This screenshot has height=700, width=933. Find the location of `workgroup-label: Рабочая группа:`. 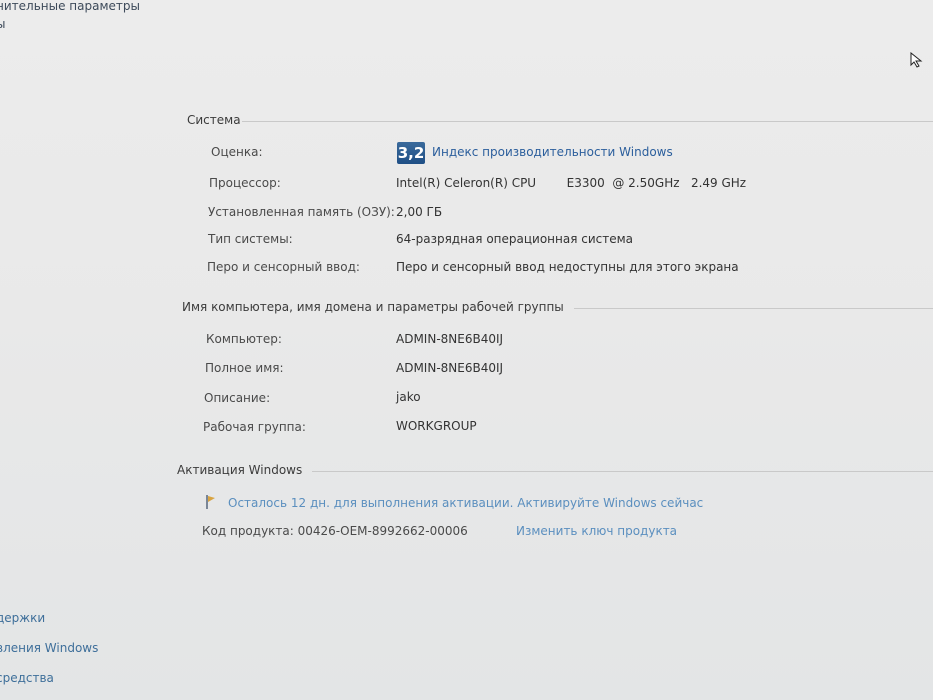

workgroup-label: Рабочая группа: is located at coordinates (254, 427).